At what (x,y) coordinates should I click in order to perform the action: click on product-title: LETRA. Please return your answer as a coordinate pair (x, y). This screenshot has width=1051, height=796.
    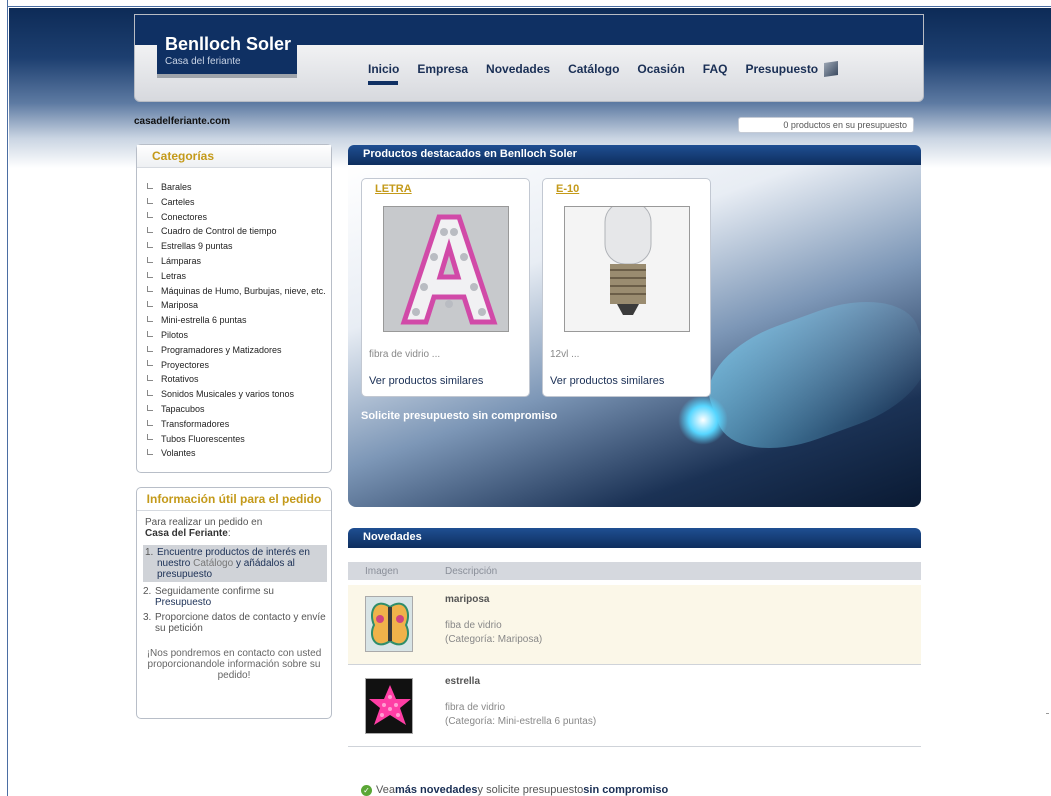
    Looking at the image, I should click on (445, 189).